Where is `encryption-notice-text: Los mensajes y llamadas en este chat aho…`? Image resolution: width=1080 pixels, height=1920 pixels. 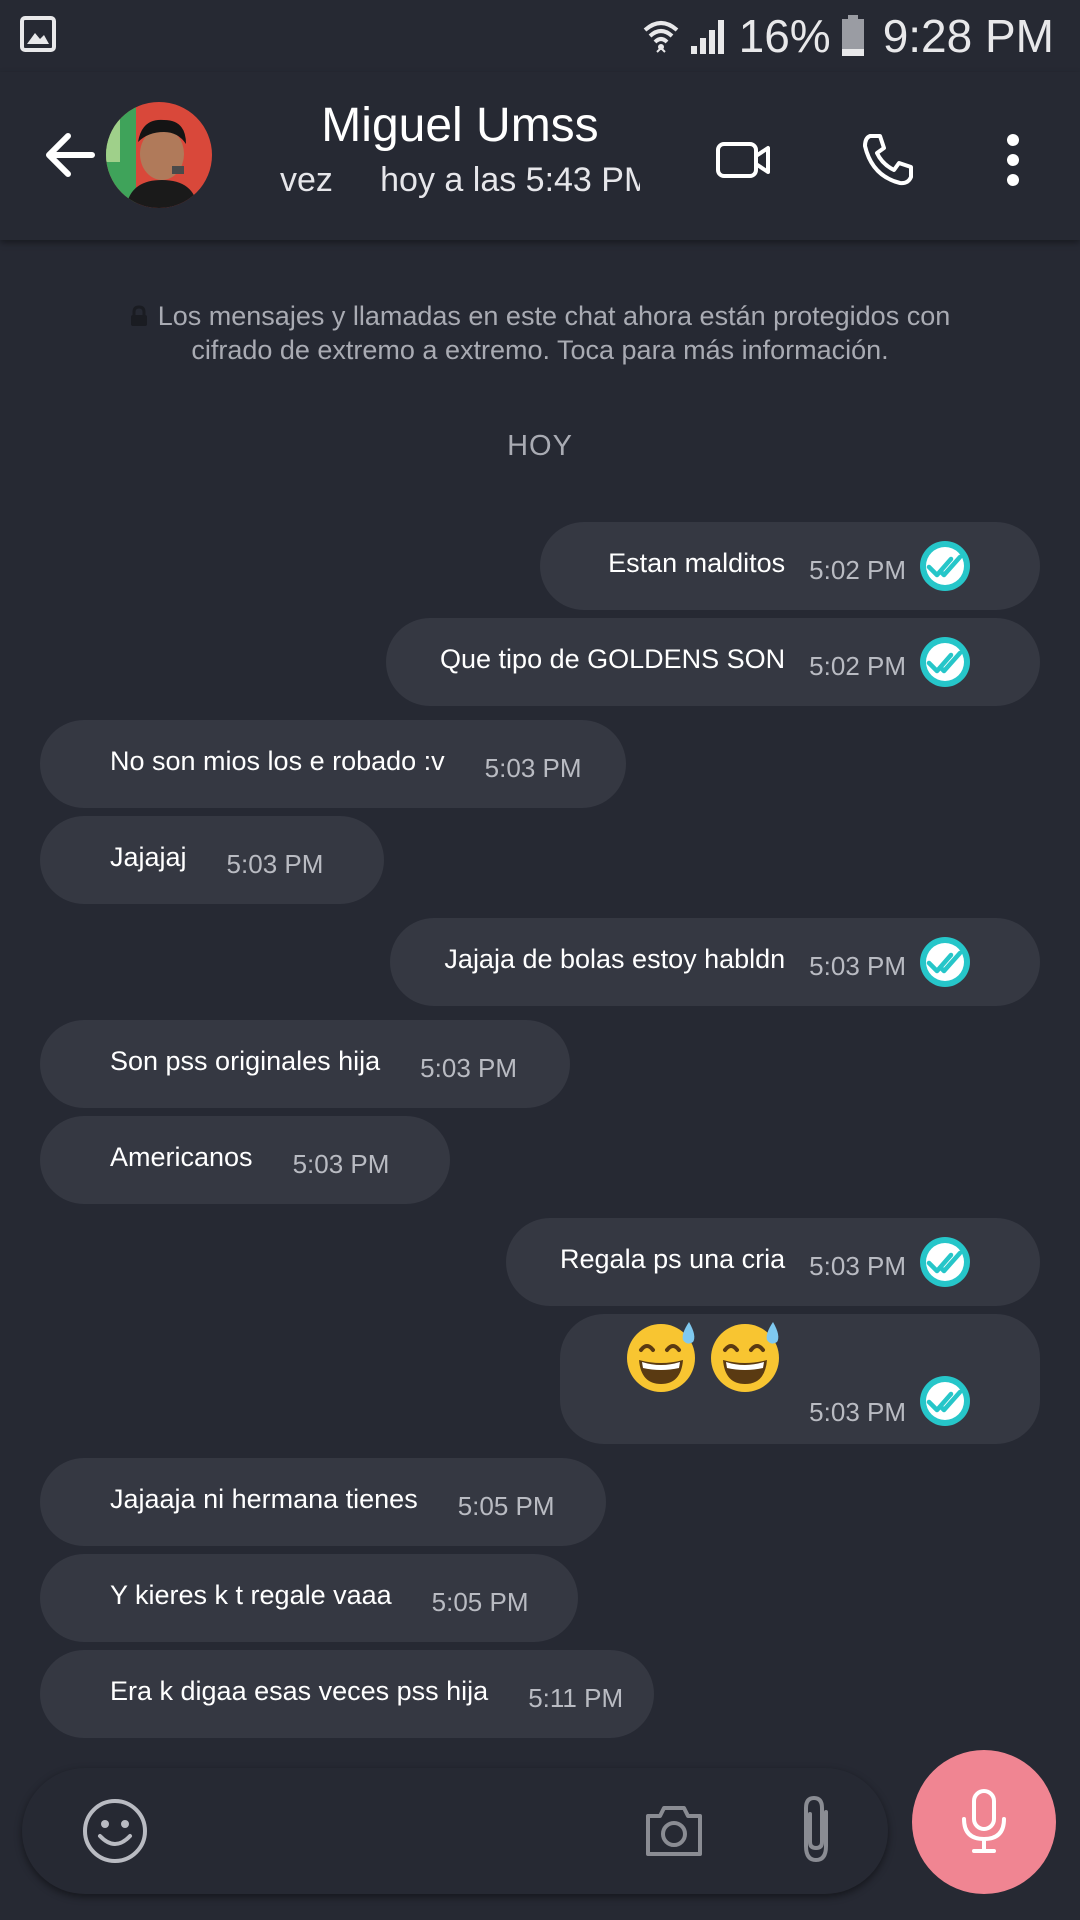
encryption-notice-text: Los mensajes y llamadas en este chat aho… is located at coordinates (554, 333).